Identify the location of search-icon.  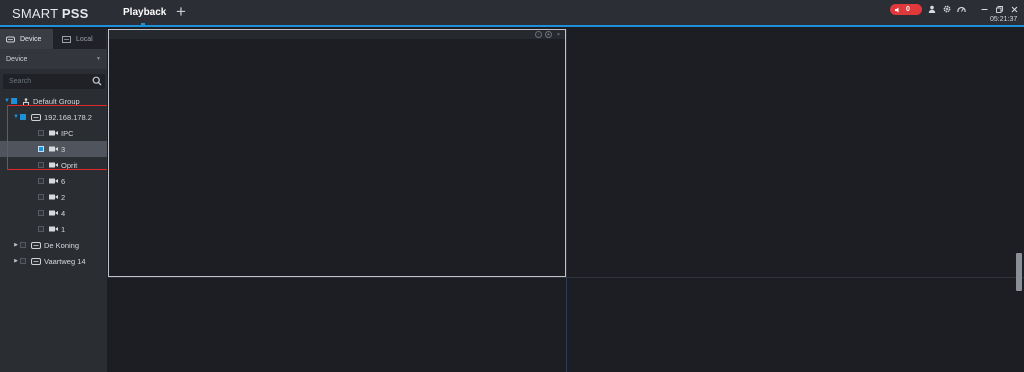
(97, 81).